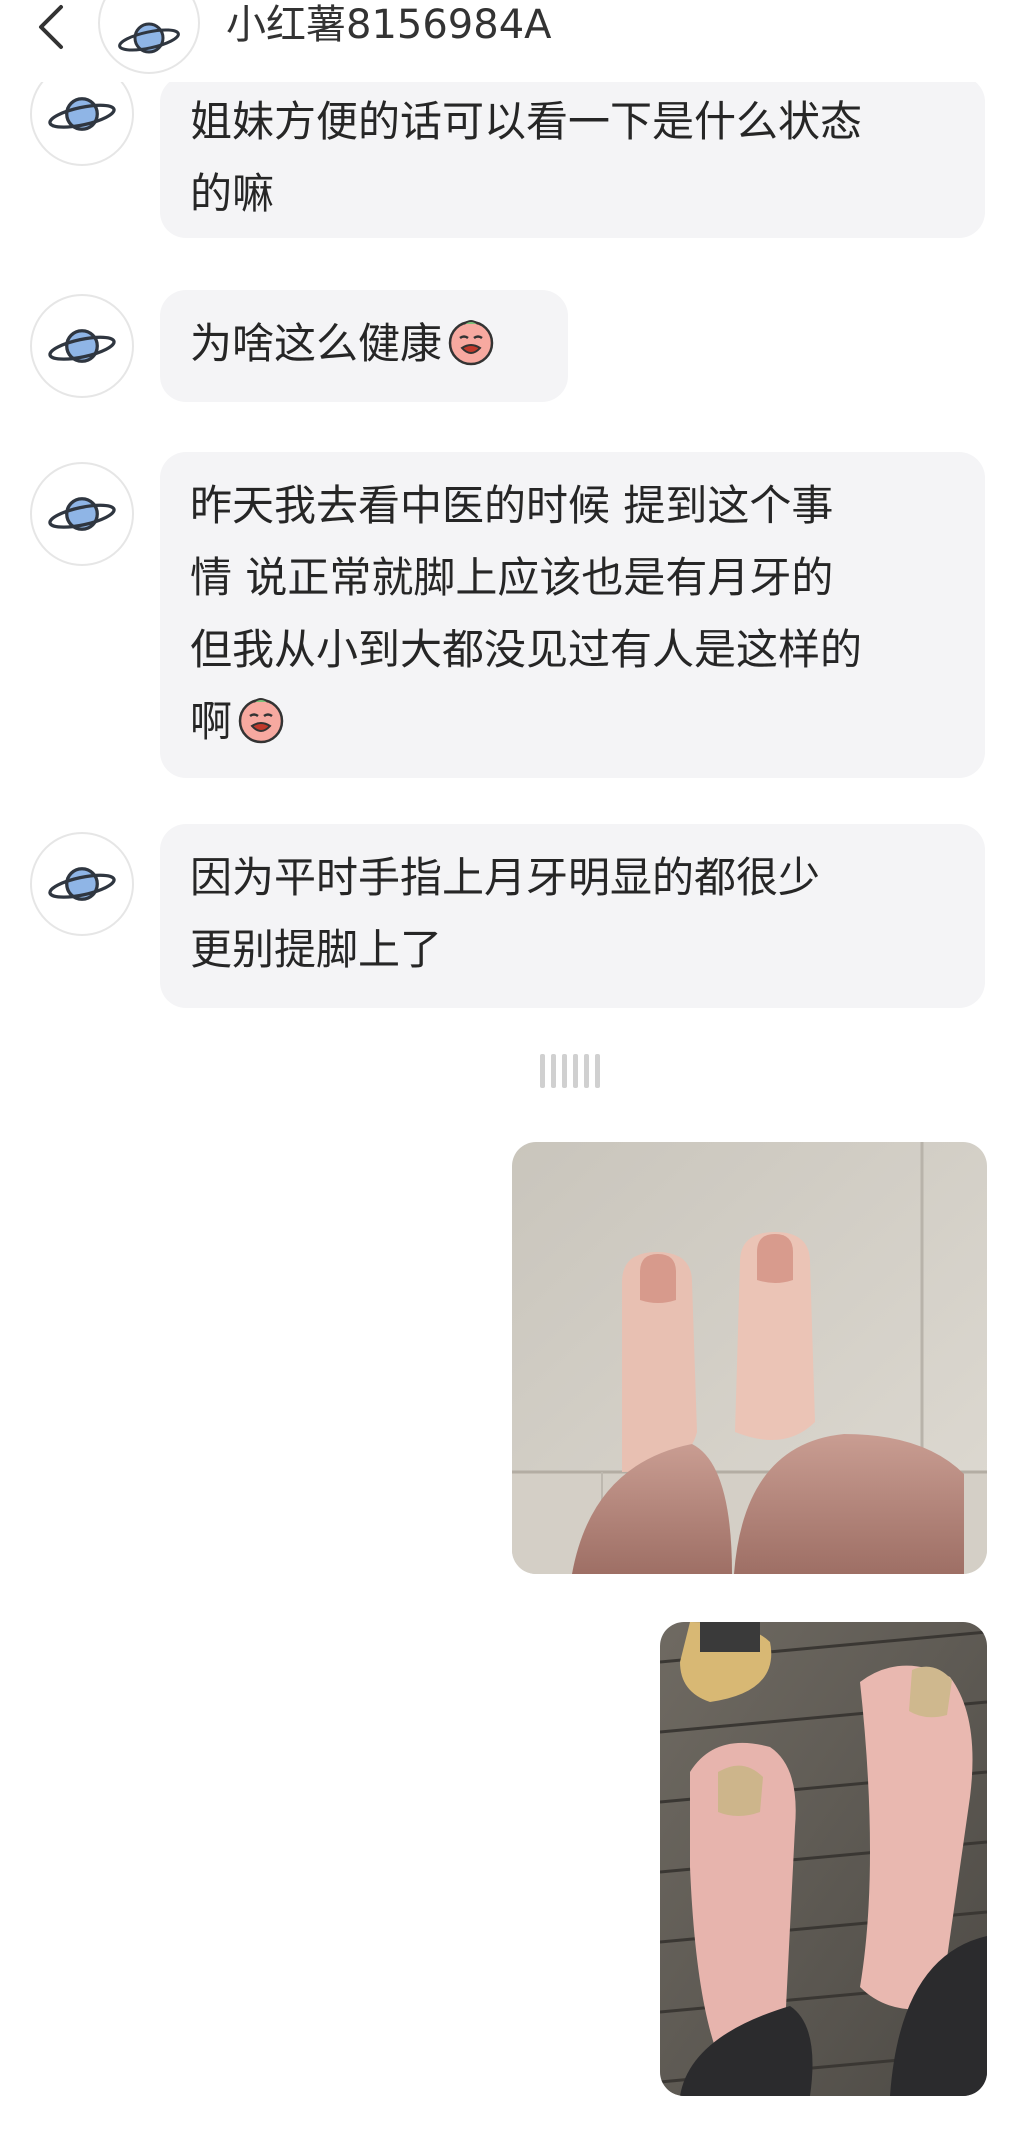 The image size is (1010, 2137). I want to click on message-text: 为啥这么健康, so click(364, 344).